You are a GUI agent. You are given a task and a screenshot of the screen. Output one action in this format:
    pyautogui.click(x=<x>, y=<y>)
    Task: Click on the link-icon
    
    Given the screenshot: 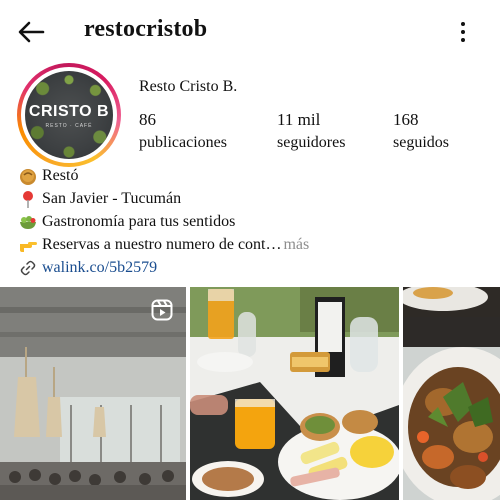 What is the action you would take?
    pyautogui.click(x=28, y=268)
    